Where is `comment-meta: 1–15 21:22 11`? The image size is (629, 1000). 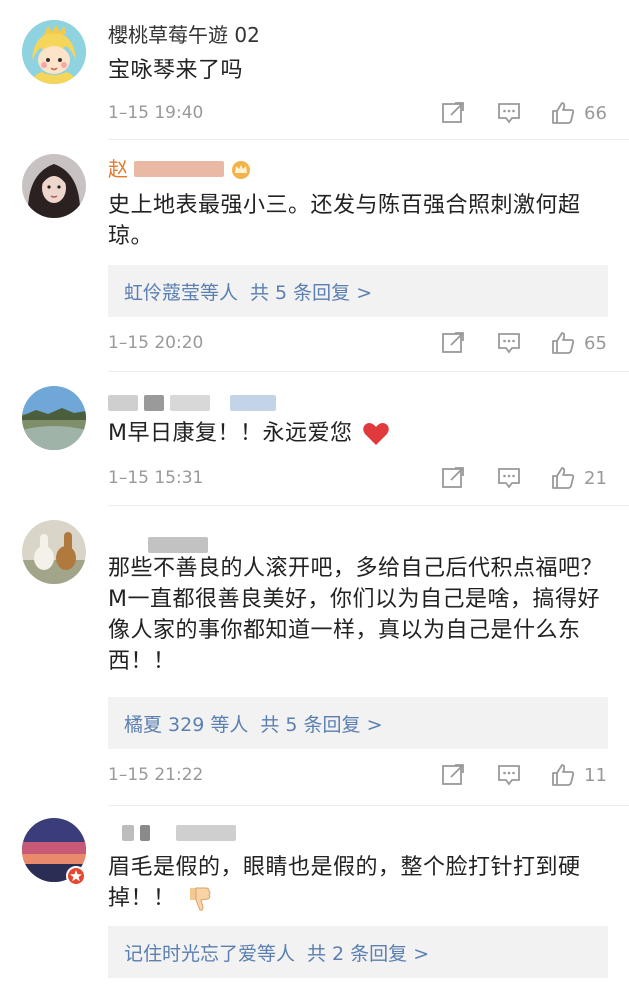 comment-meta: 1–15 21:22 11 is located at coordinates (358, 775).